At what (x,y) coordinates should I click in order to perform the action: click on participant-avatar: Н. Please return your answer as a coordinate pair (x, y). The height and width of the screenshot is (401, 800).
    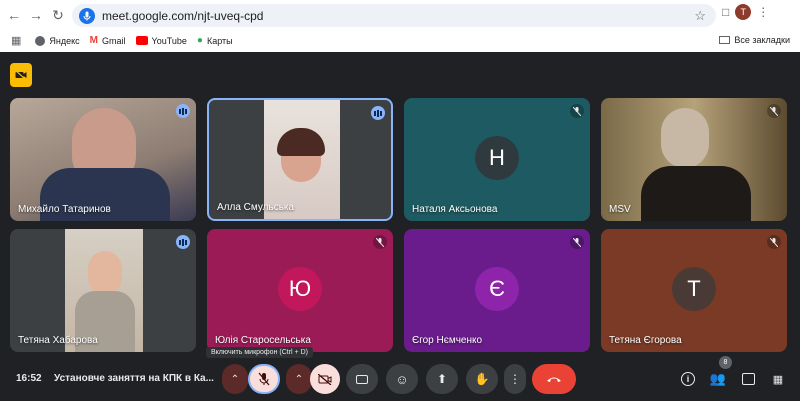
    Looking at the image, I should click on (497, 158).